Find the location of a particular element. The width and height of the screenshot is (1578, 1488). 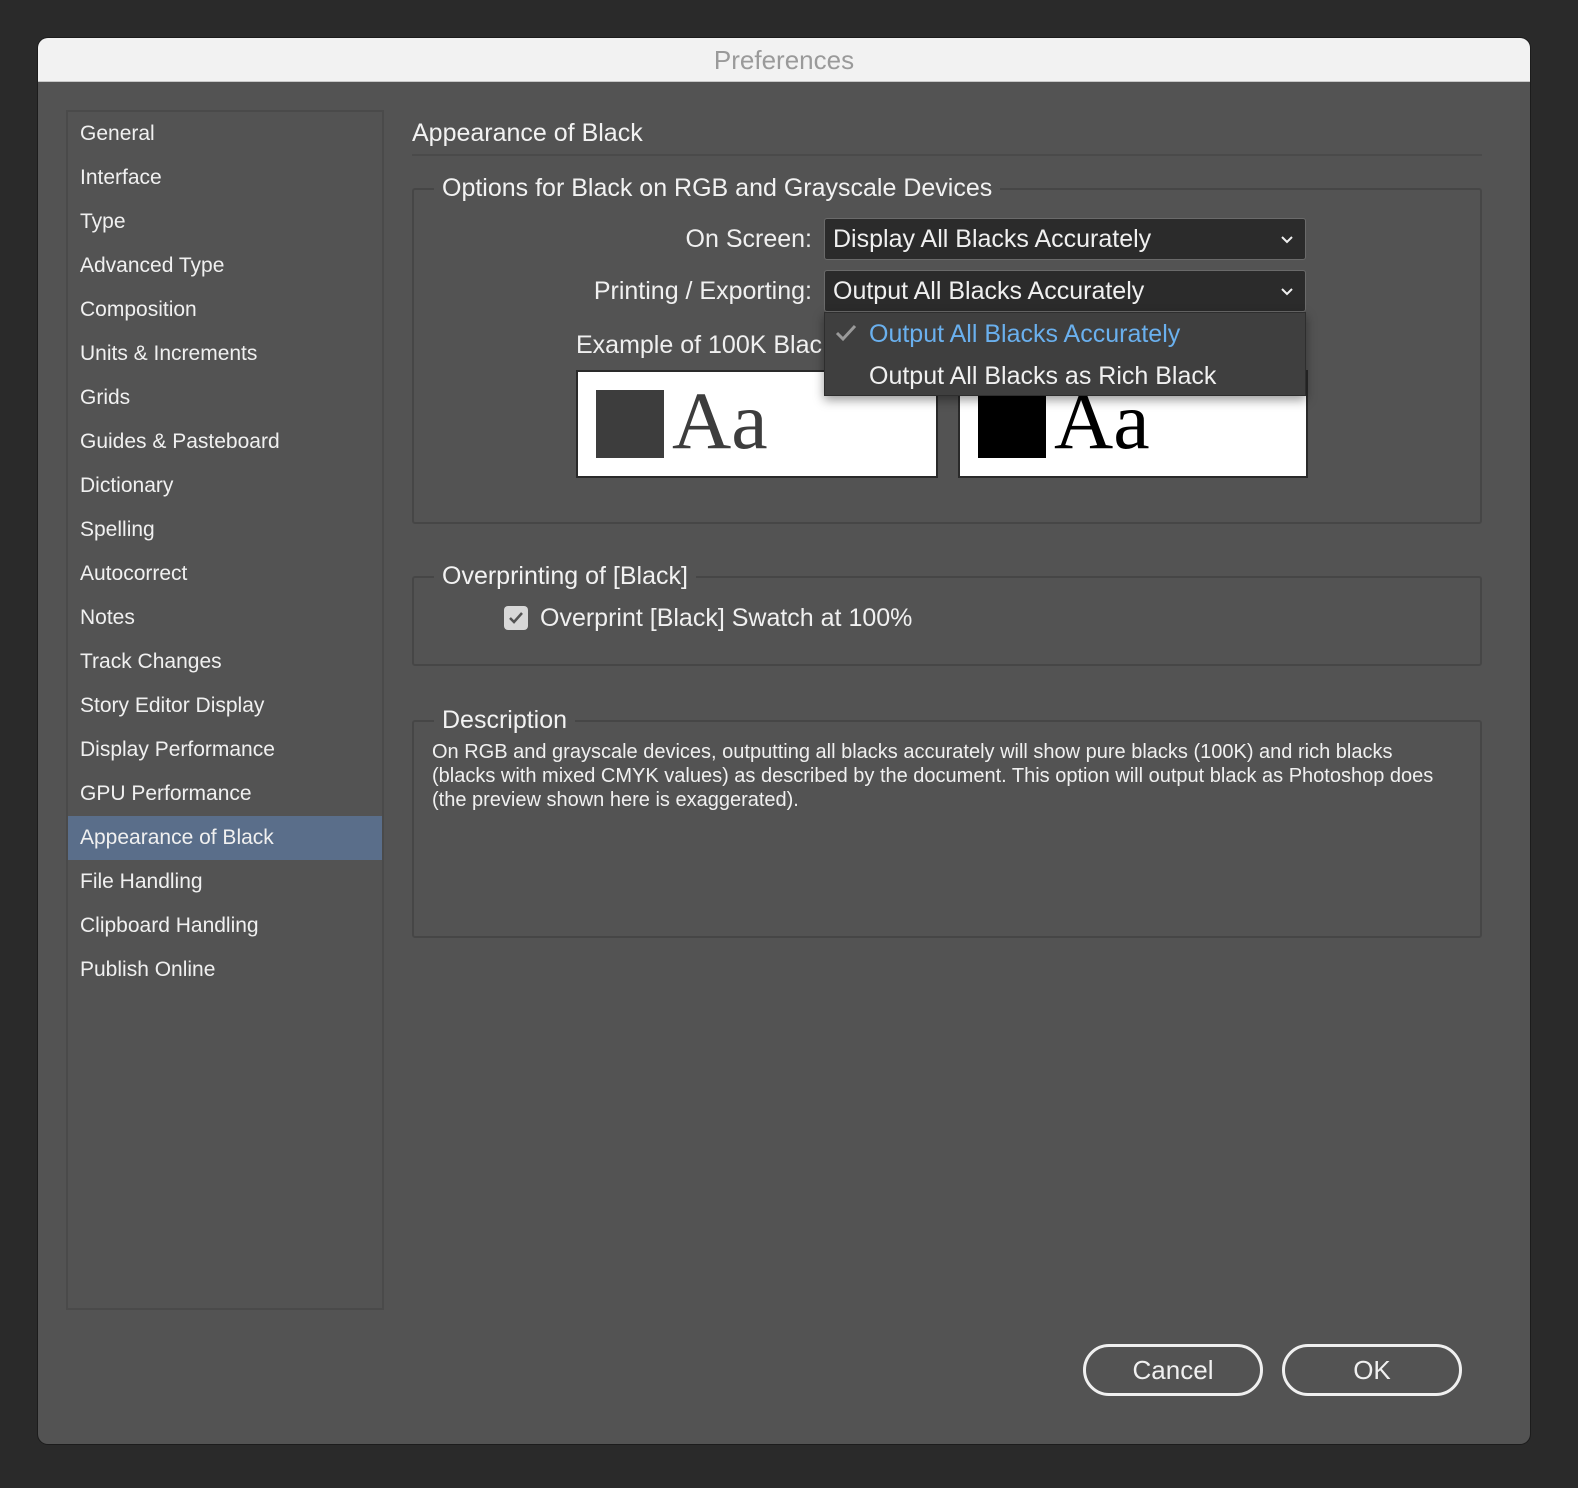

sidebar-item-autocorrect: Autocorrect is located at coordinates (225, 574).